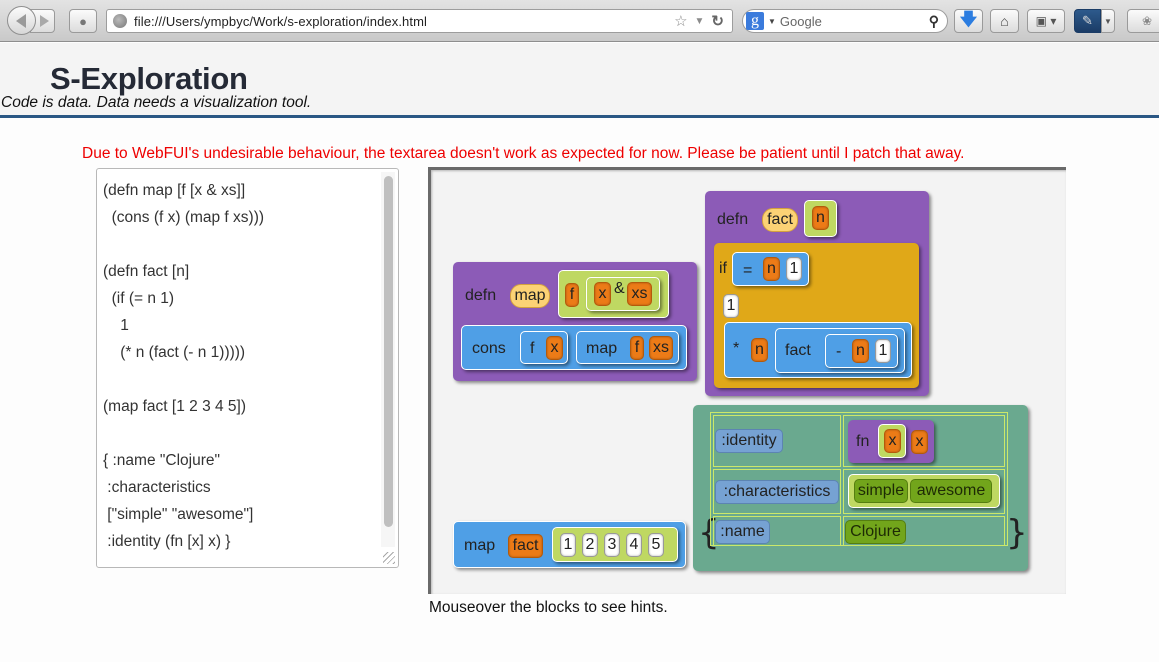  I want to click on defn-map-block: defn map f x & xs cons f x map f xs, so click(575, 321).